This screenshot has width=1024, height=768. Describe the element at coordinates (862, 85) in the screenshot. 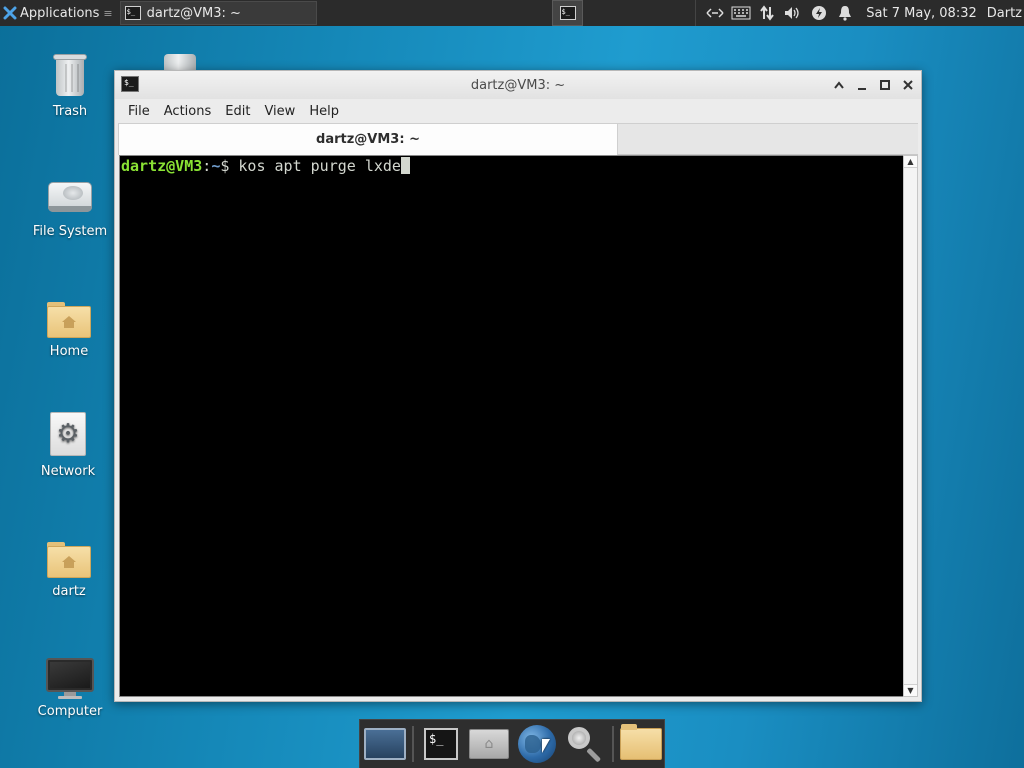

I see `minimize-button` at that location.